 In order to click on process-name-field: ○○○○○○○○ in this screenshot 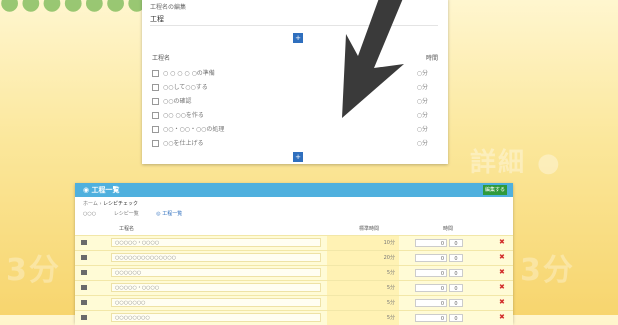, I will do `click(216, 317)`.